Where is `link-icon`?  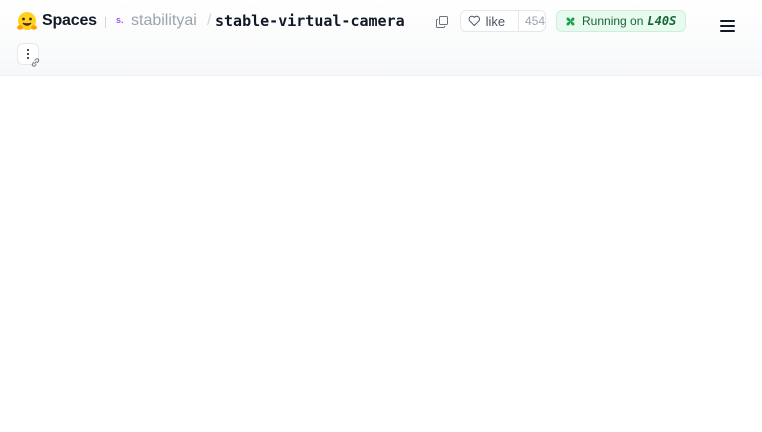
link-icon is located at coordinates (35, 62).